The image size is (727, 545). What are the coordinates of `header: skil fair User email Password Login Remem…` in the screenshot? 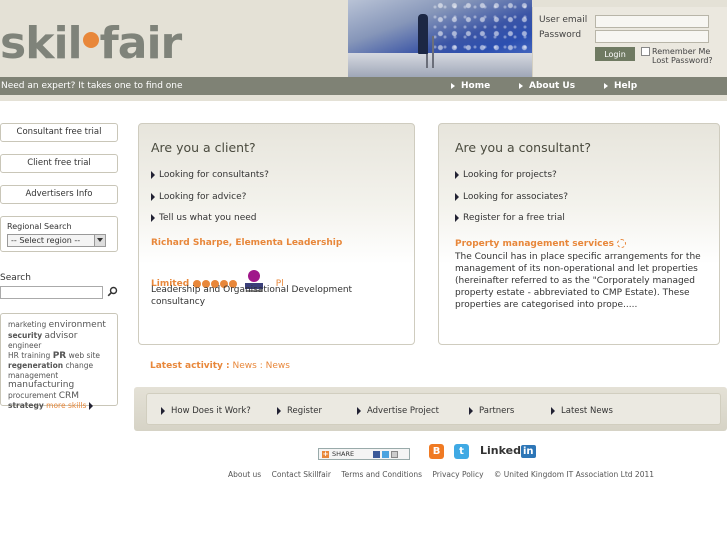 It's located at (363, 38).